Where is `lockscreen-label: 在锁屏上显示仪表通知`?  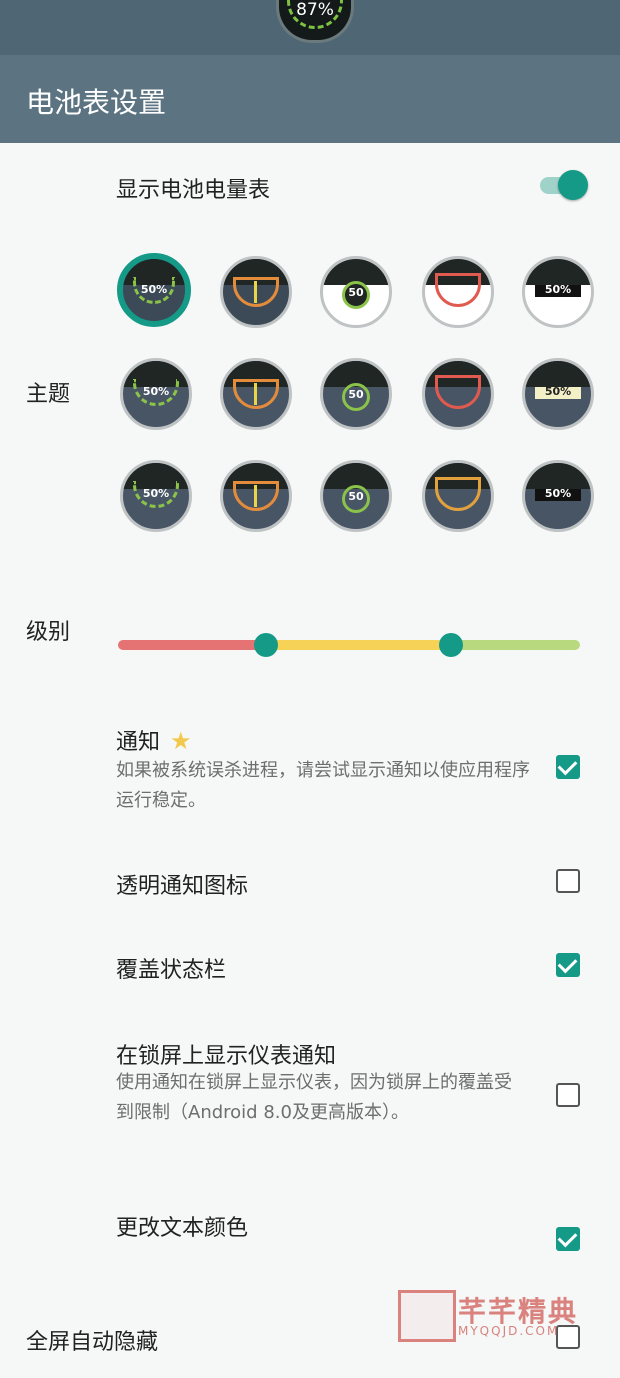
lockscreen-label: 在锁屏上显示仪表通知 is located at coordinates (226, 1056).